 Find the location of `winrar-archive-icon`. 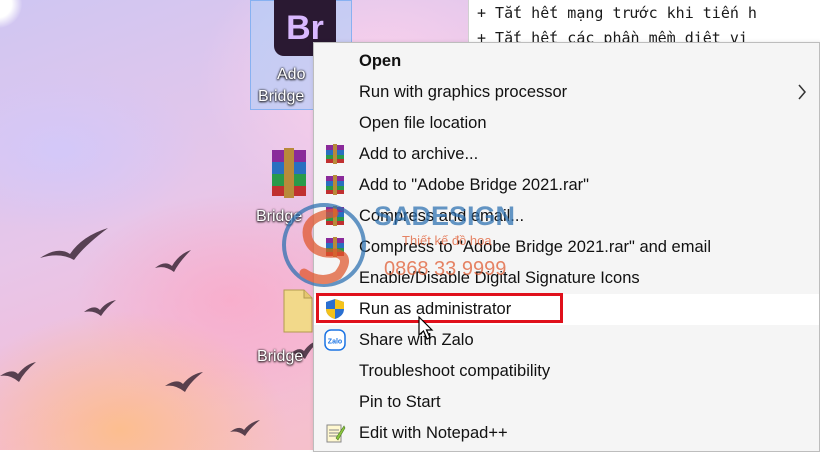

winrar-archive-icon is located at coordinates (290, 173).